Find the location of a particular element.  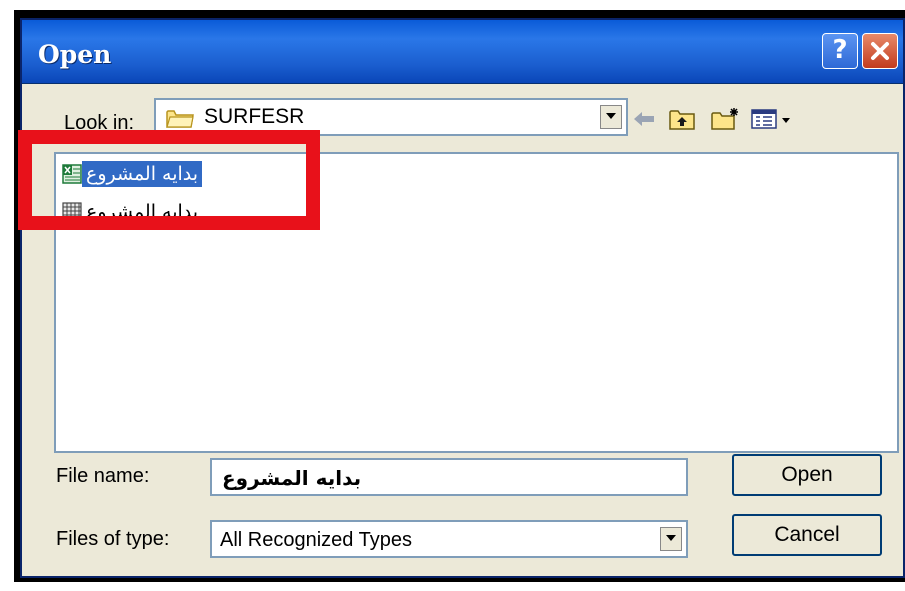

look-in-dropdown-arrow is located at coordinates (611, 117).